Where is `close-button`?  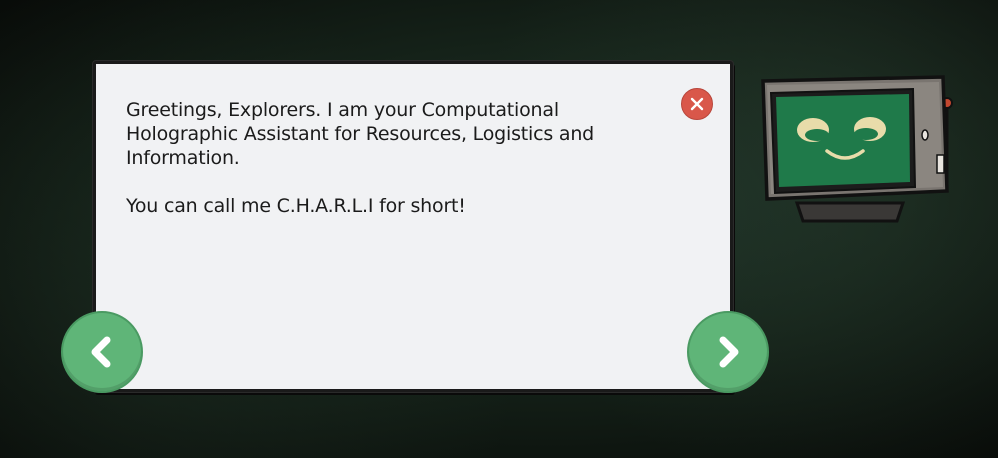 close-button is located at coordinates (697, 104).